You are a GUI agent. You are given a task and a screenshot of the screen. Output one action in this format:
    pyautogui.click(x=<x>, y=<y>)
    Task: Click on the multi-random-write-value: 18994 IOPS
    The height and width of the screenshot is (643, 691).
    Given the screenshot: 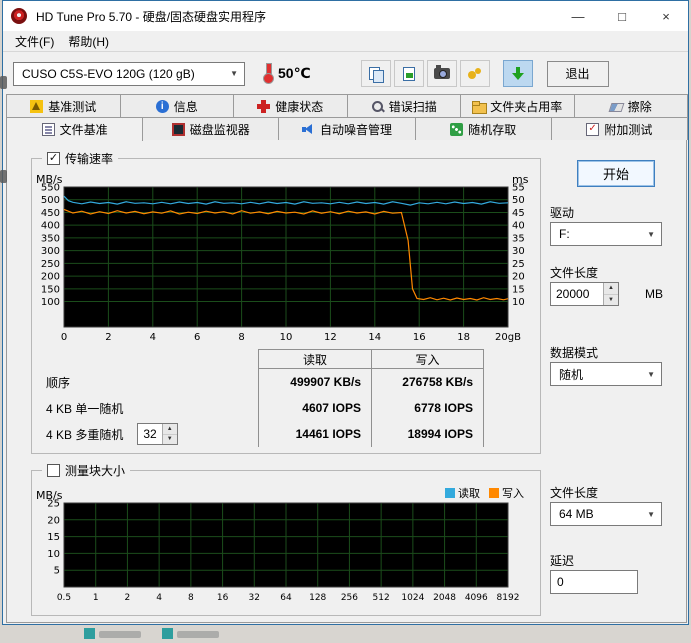 What is the action you would take?
    pyautogui.click(x=427, y=434)
    